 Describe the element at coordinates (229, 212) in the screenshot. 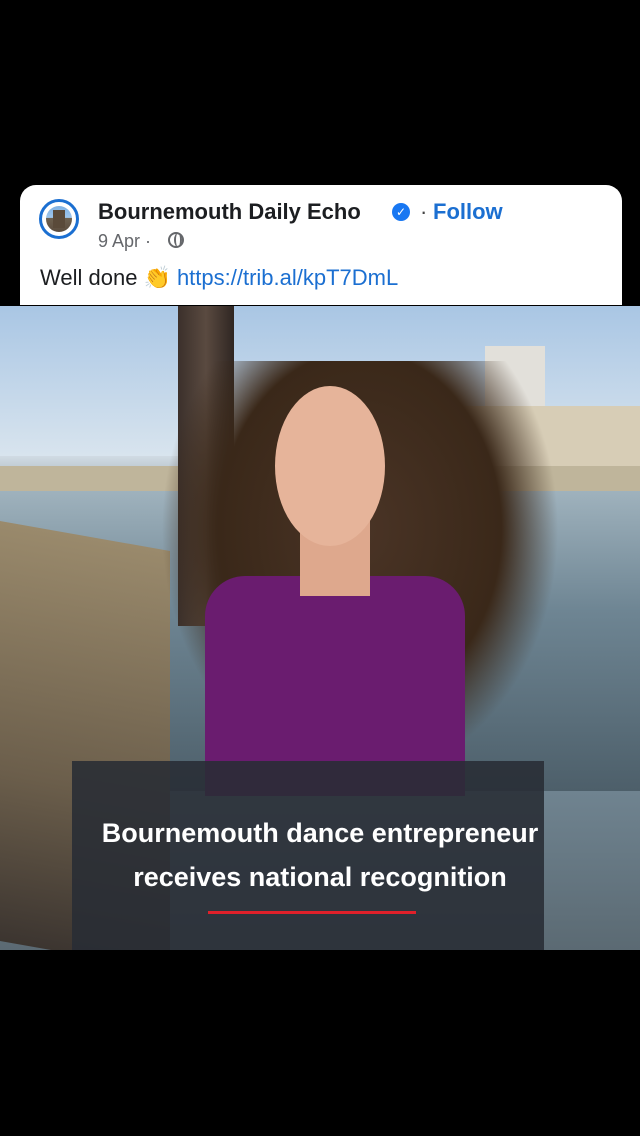

I see `page-name: Bournemouth Daily Echo` at that location.